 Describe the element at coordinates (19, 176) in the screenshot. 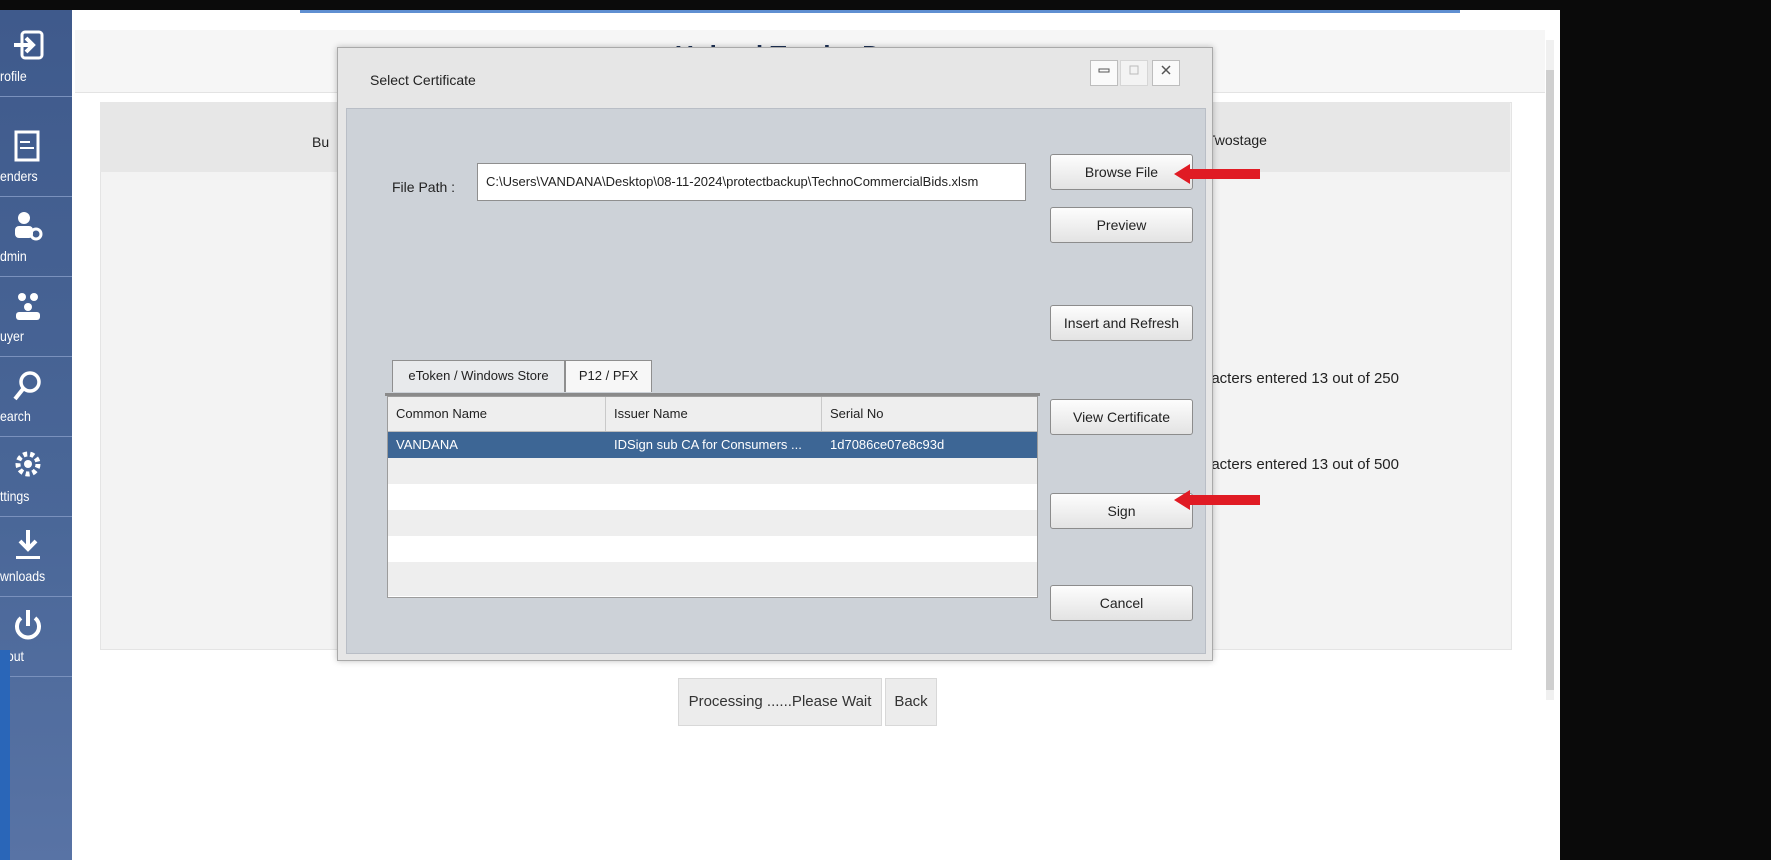

I see `sidebar-item-label: enders` at that location.